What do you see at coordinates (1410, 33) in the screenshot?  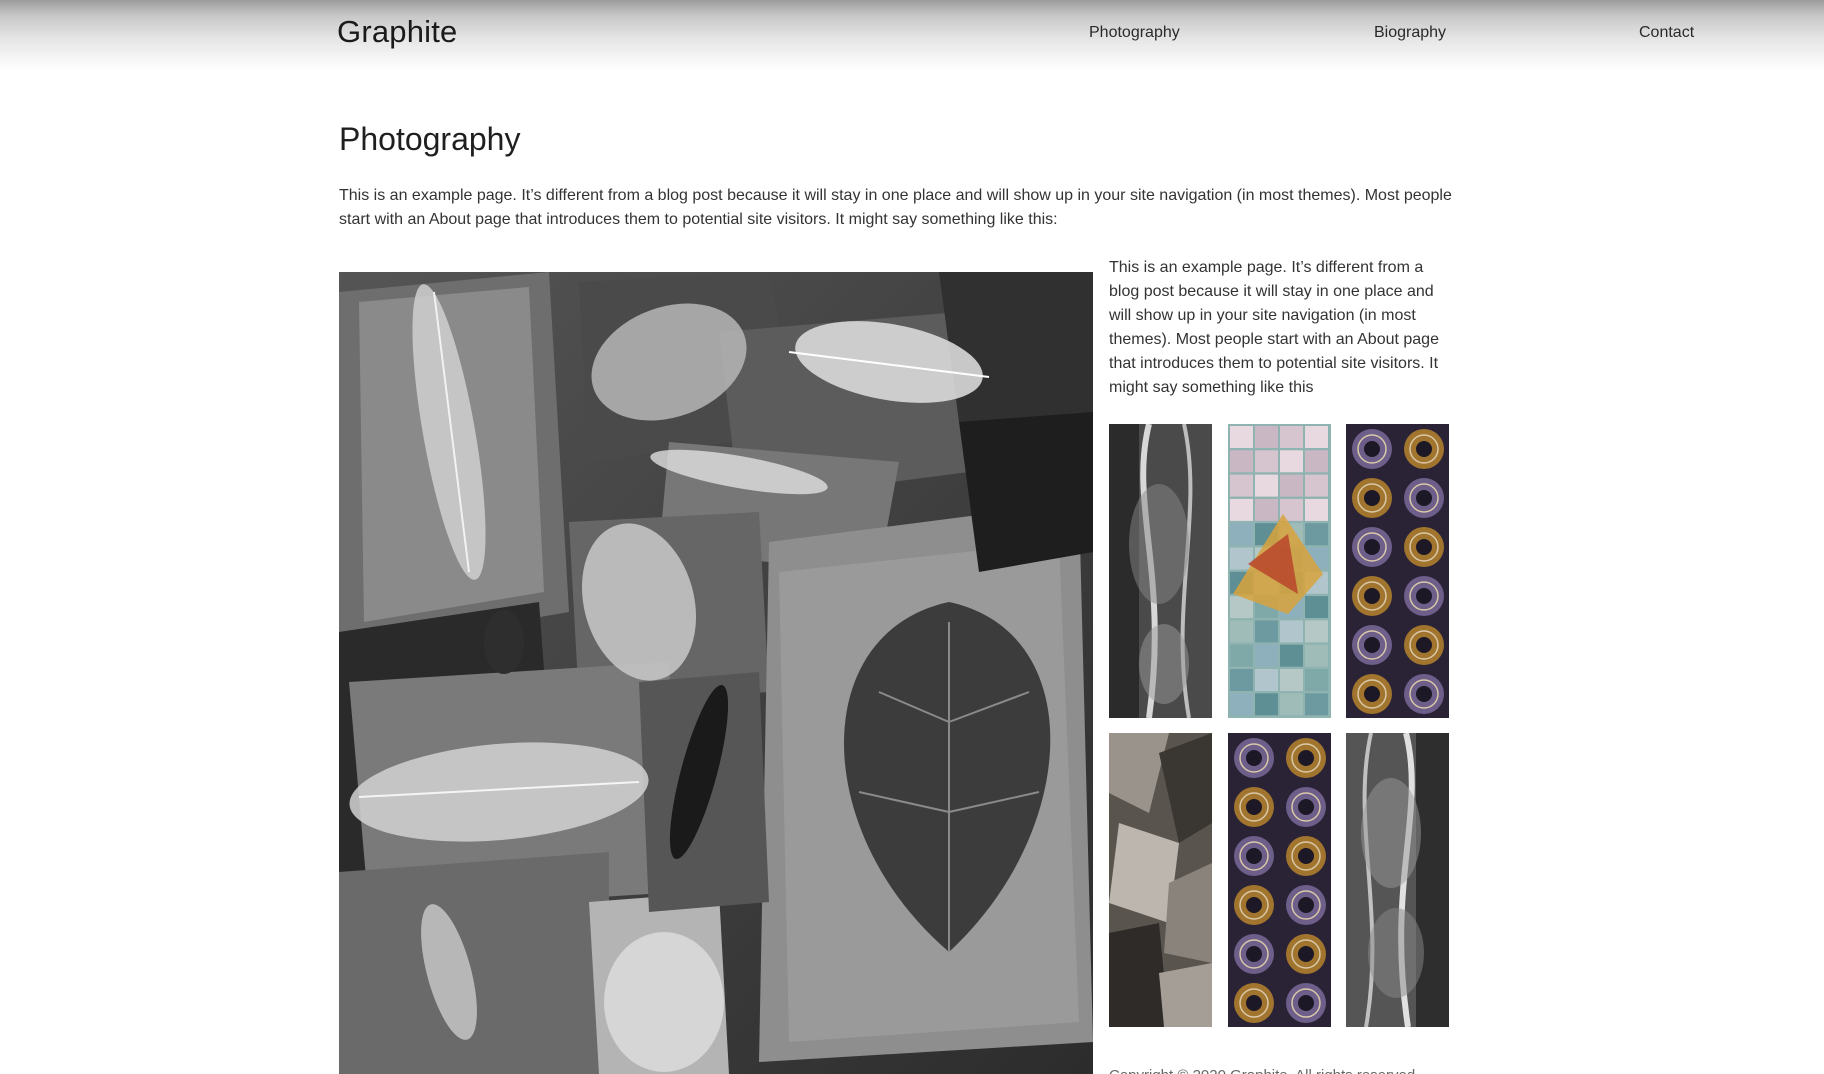 I see `nav-biography-link: Biography` at bounding box center [1410, 33].